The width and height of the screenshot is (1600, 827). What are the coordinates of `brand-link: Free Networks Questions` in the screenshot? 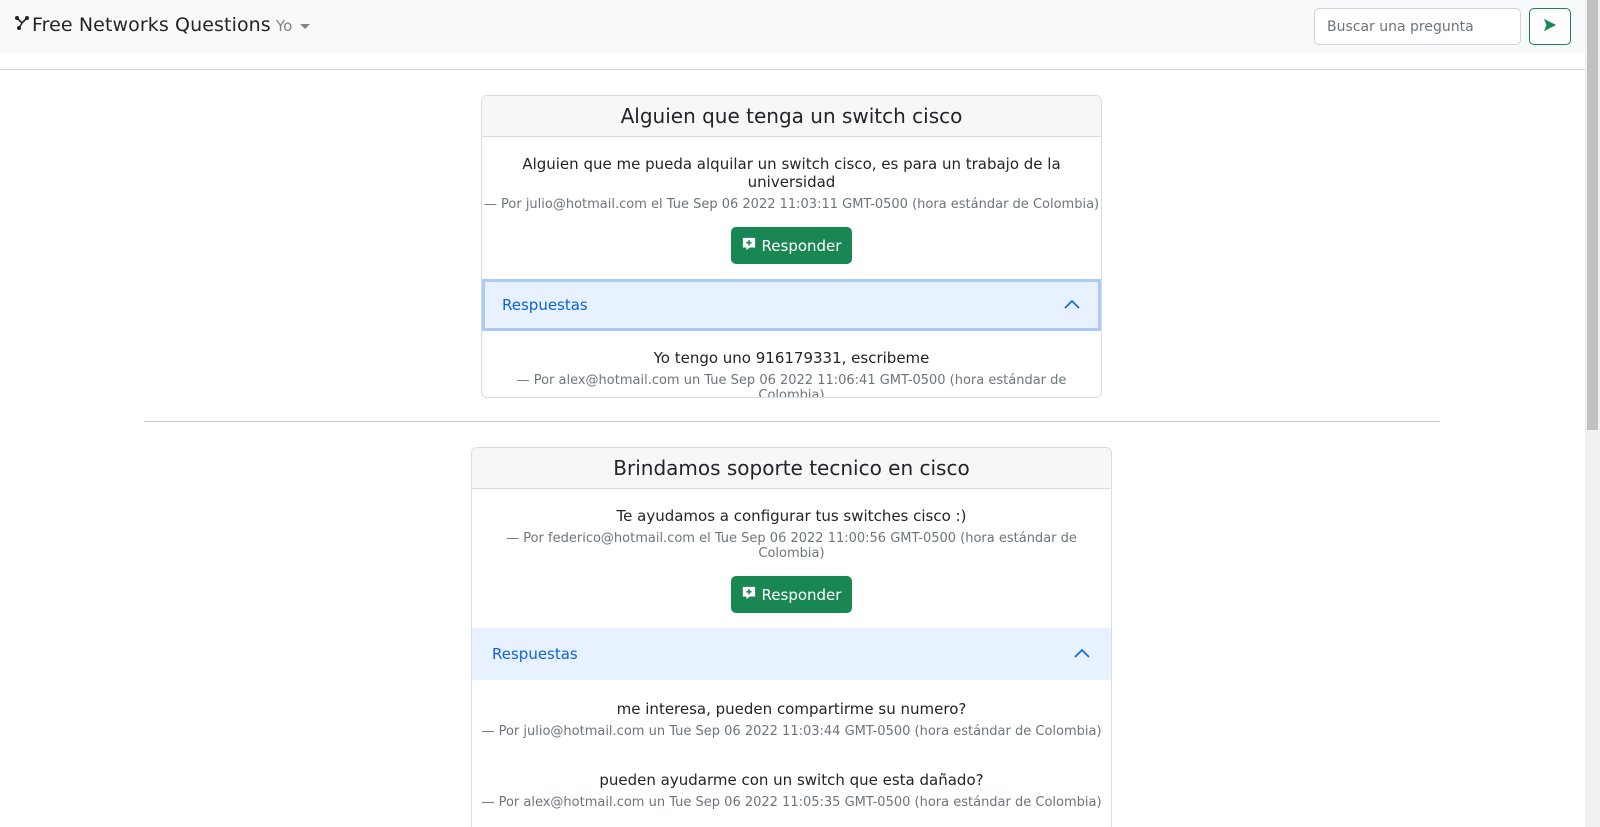 It's located at (142, 25).